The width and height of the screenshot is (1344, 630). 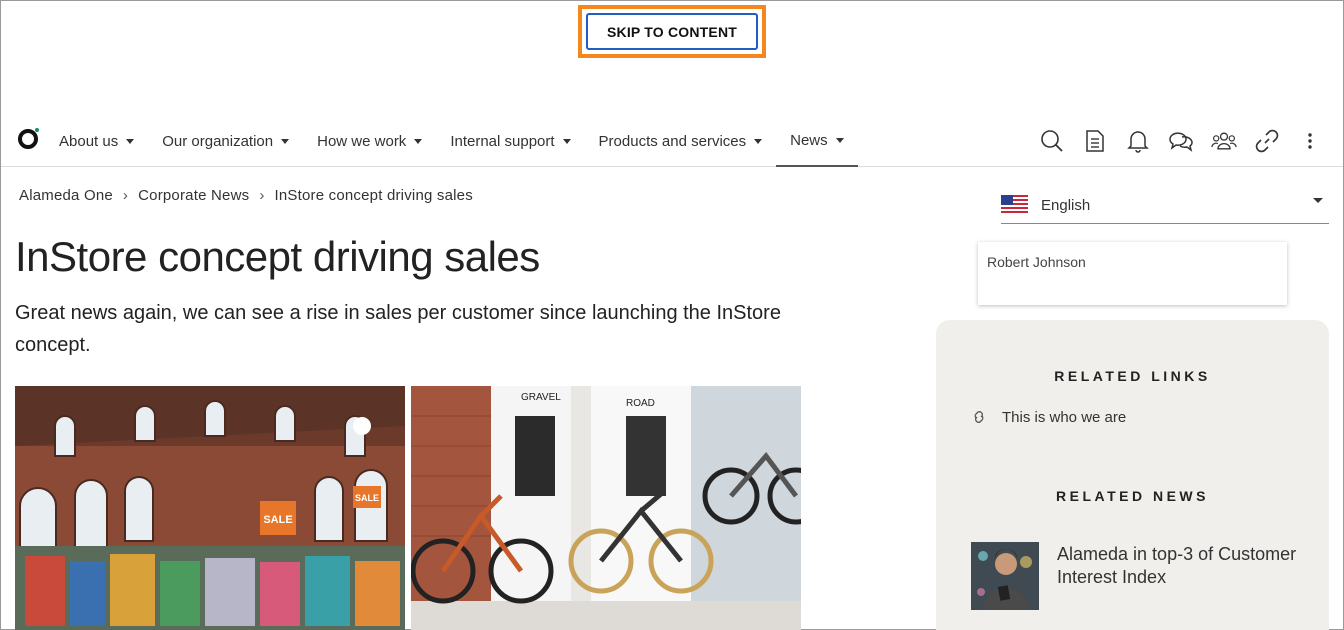 What do you see at coordinates (1064, 417) in the screenshot?
I see `related-link-label: This is who we are` at bounding box center [1064, 417].